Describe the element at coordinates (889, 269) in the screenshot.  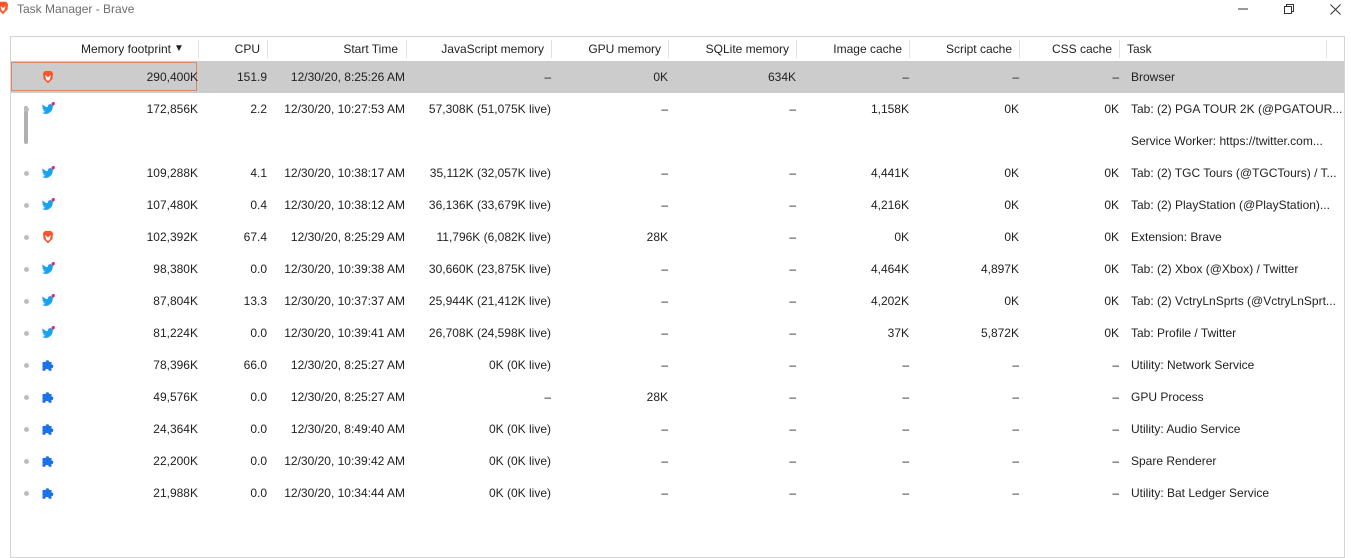
I see `image-cache-cell: 4,464K` at that location.